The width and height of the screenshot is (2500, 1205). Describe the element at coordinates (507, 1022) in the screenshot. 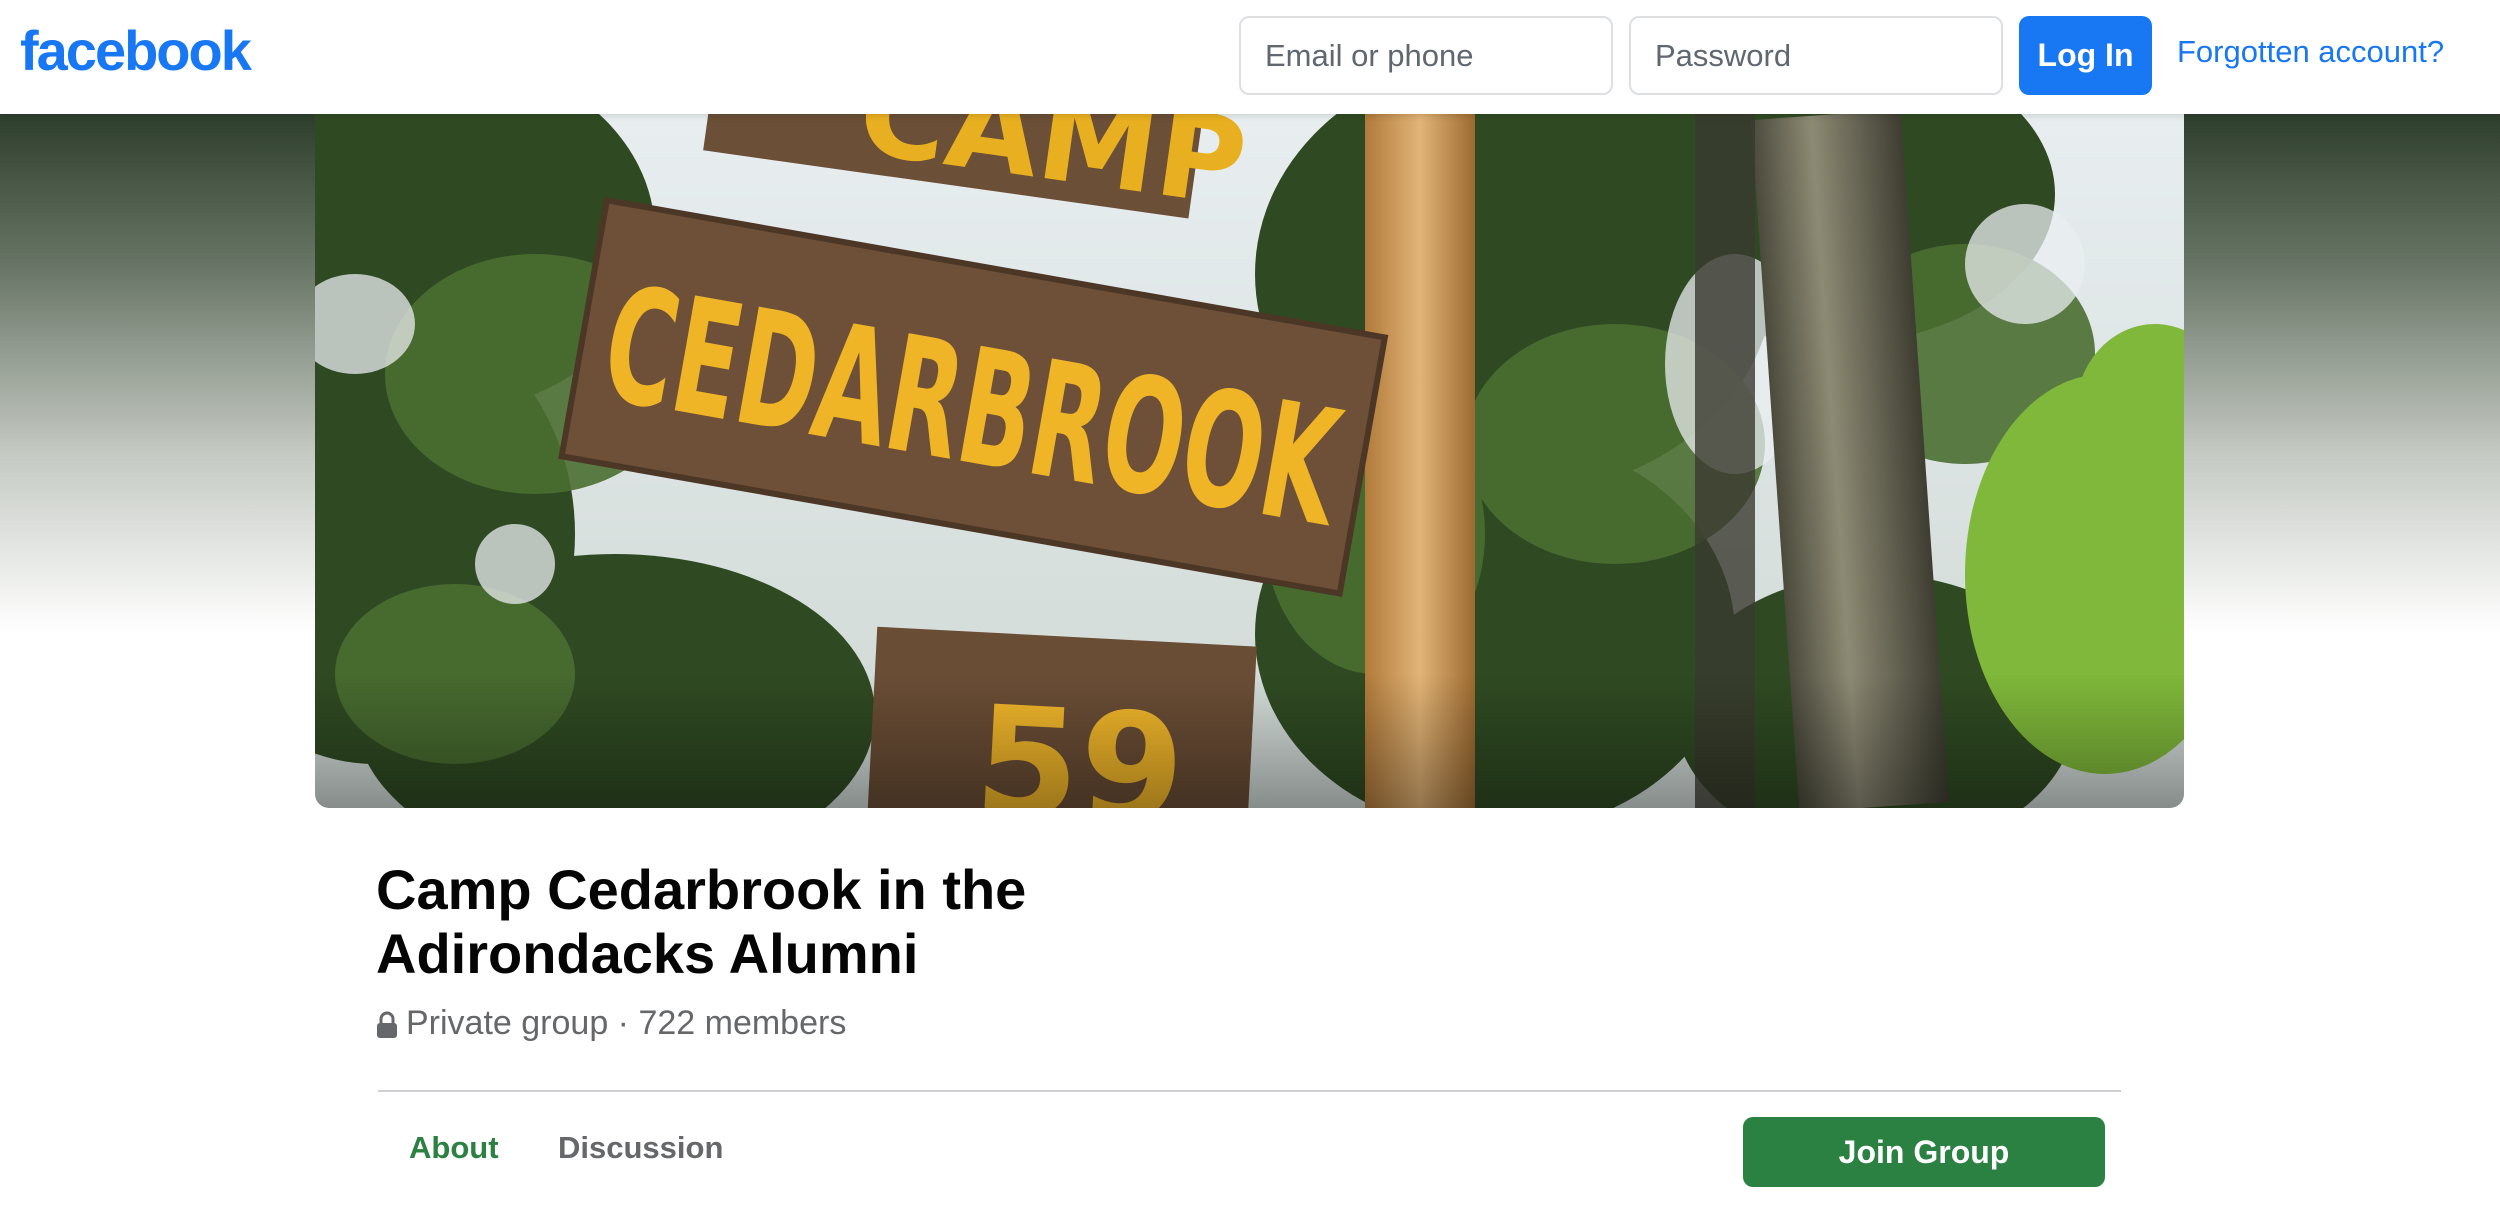

I see `privacy-label: Private group` at that location.